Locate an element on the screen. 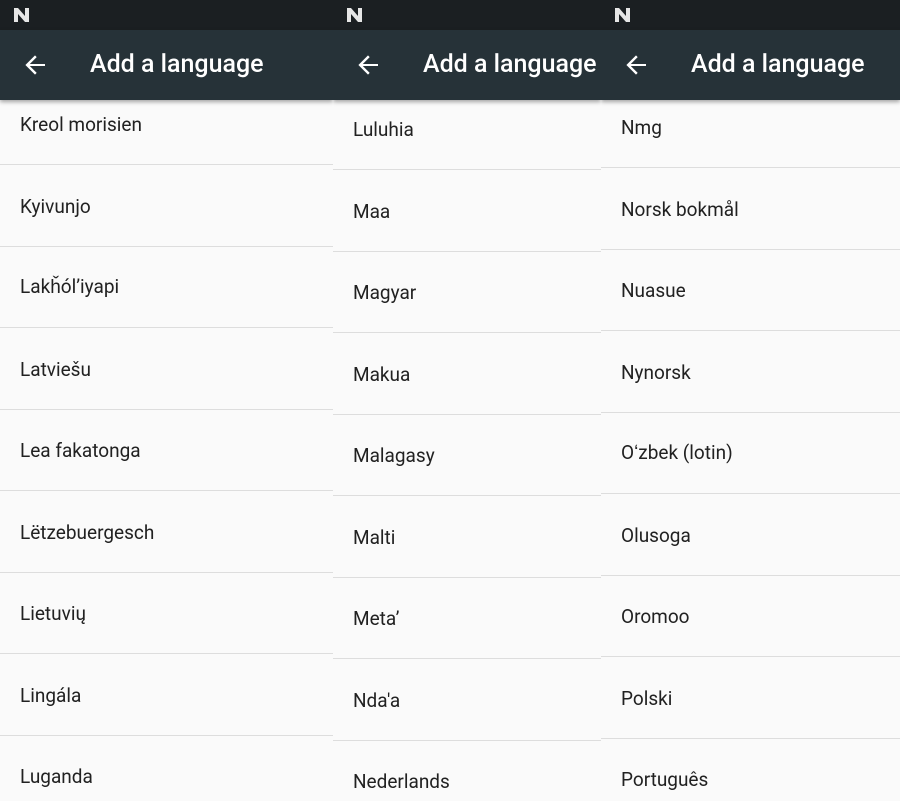  list-item: Kyivunjo is located at coordinates (166, 206).